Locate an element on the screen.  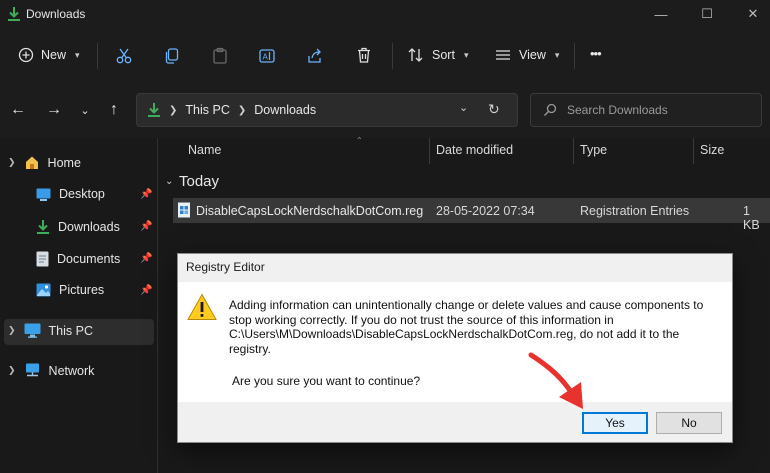
share-icon is located at coordinates (315, 56).